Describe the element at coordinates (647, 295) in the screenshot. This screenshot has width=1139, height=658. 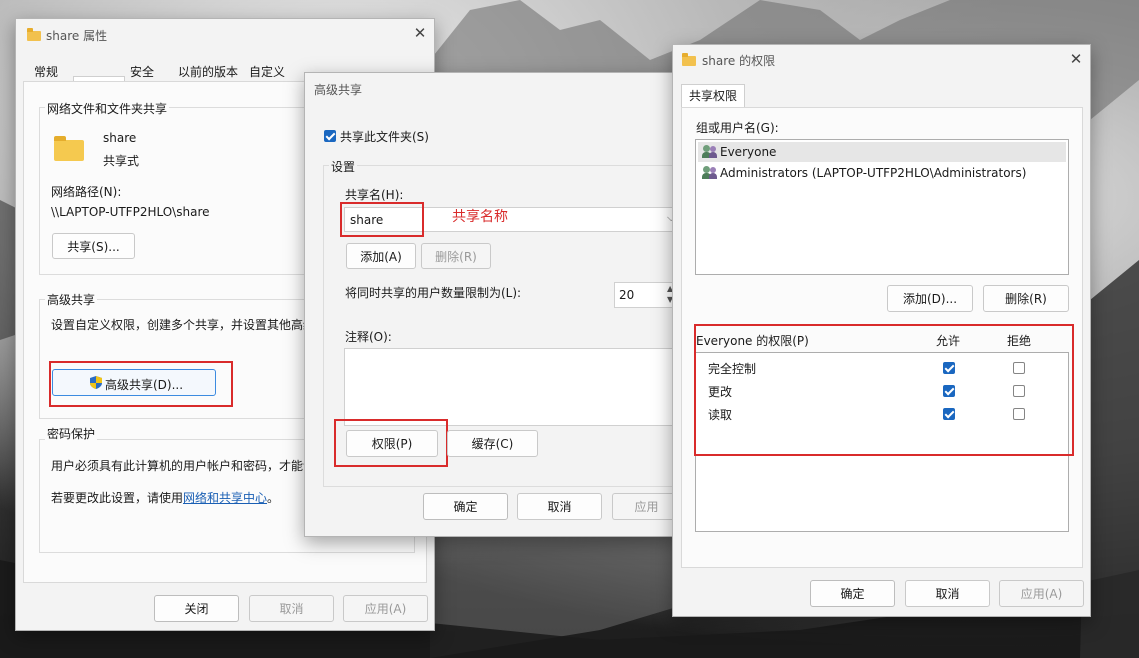
I see `user-limit-spinner: 20 ▲ ▼` at that location.